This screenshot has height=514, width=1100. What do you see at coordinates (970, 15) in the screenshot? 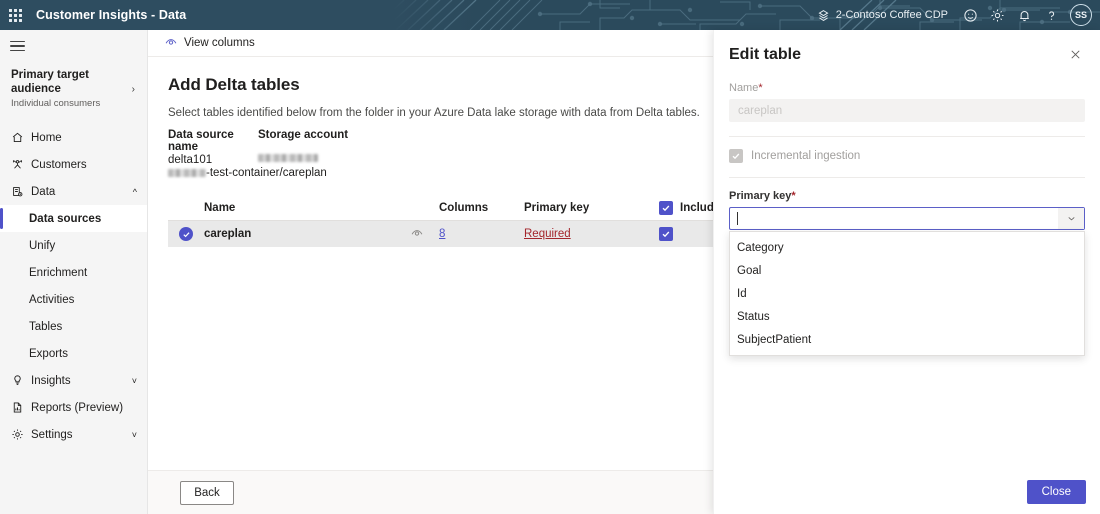
I see `feedback-icon` at bounding box center [970, 15].